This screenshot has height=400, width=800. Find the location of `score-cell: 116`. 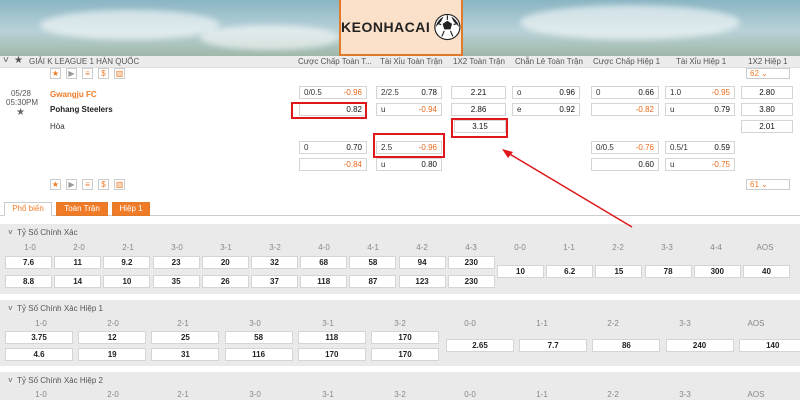

score-cell: 116 is located at coordinates (258, 354).